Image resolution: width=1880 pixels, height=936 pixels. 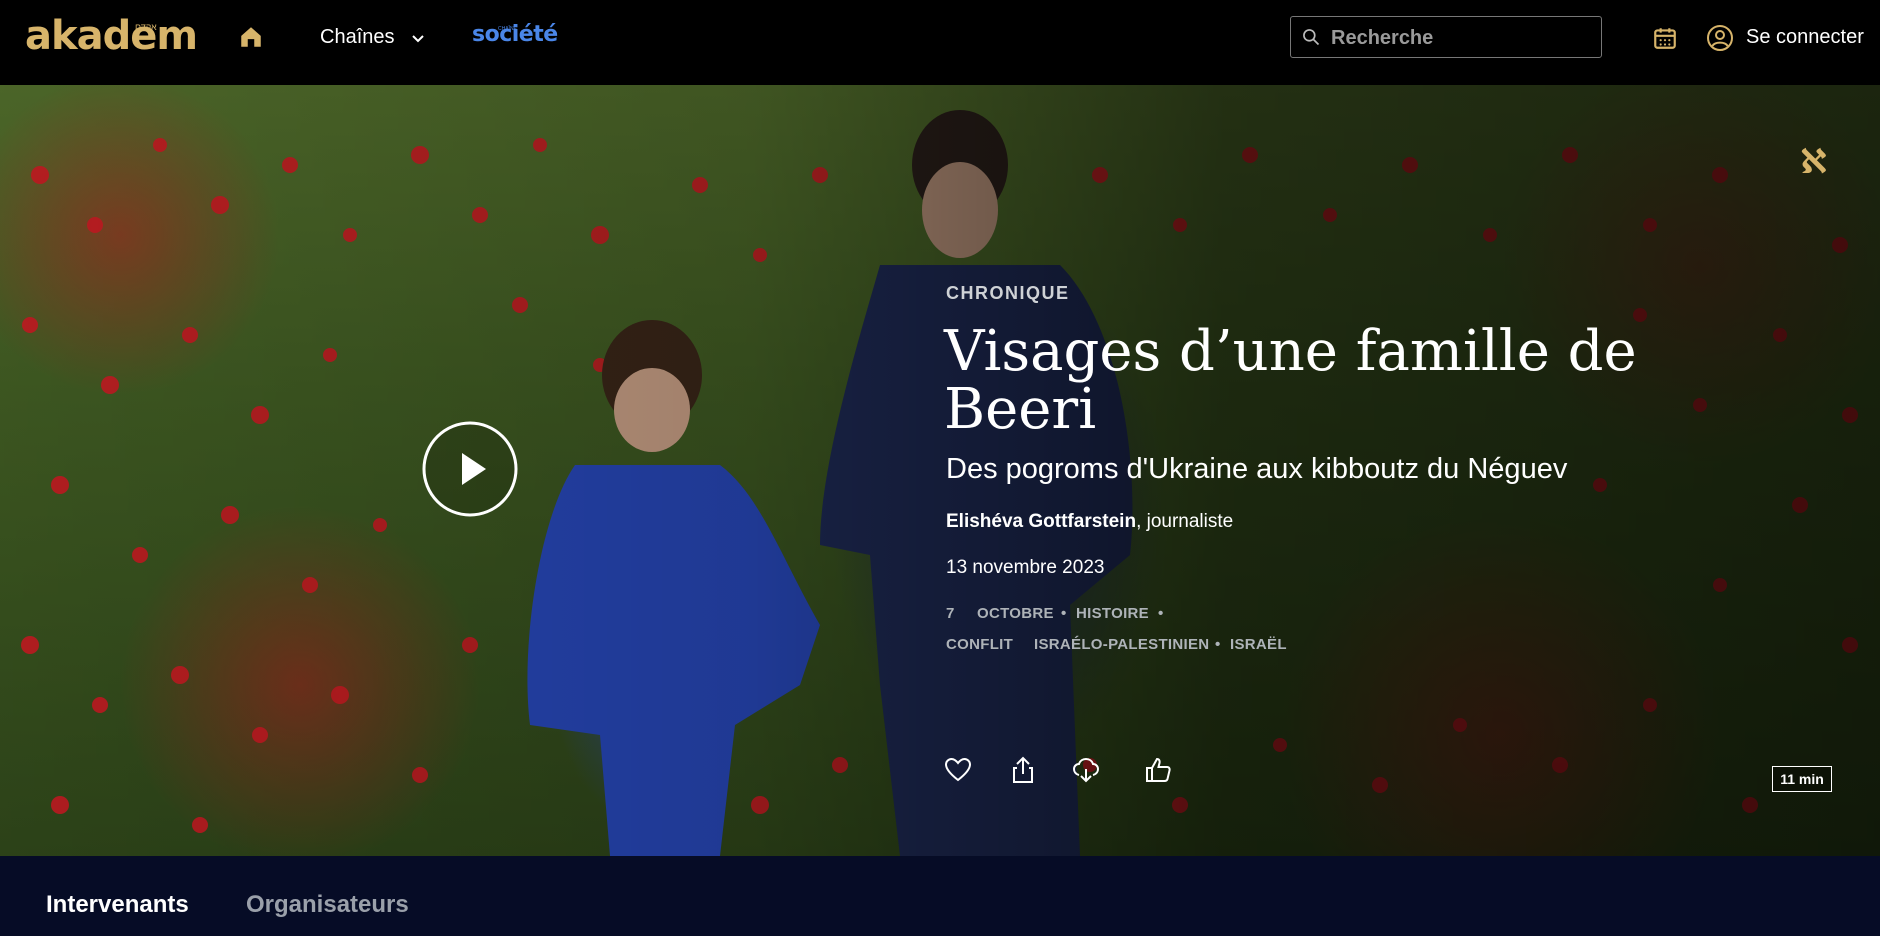 I want to click on tag-link: HISTOIRE, so click(x=1112, y=613).